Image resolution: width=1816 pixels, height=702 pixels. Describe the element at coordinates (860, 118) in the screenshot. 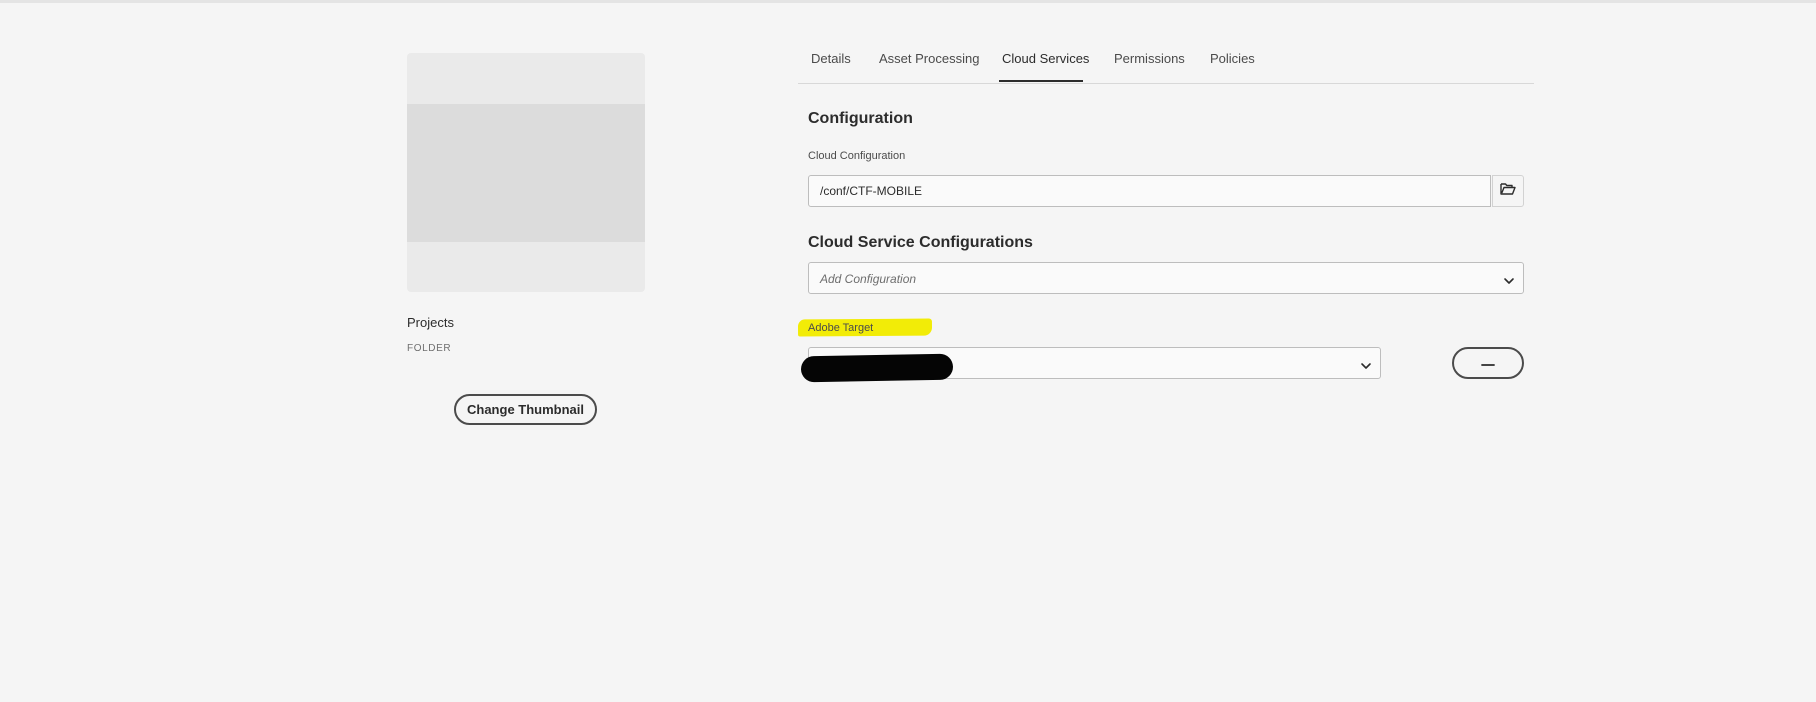

I see `configuration-heading: Configuration` at that location.